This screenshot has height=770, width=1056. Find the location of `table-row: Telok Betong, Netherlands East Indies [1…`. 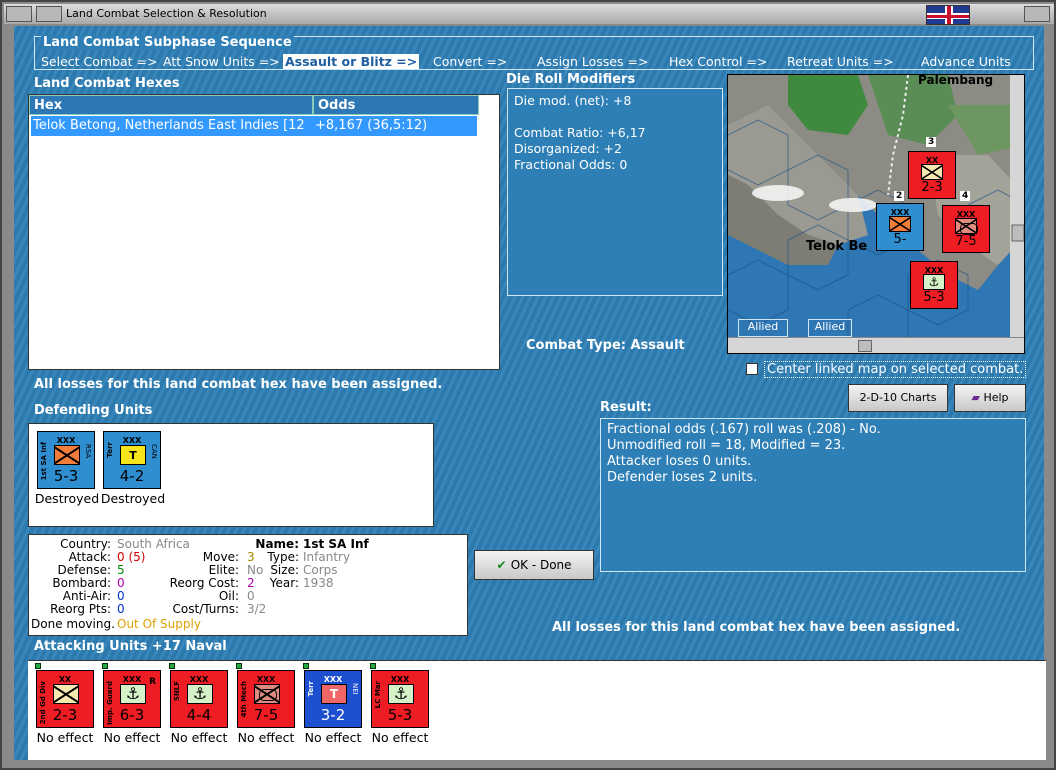

table-row: Telok Betong, Netherlands East Indies [1… is located at coordinates (254, 126).